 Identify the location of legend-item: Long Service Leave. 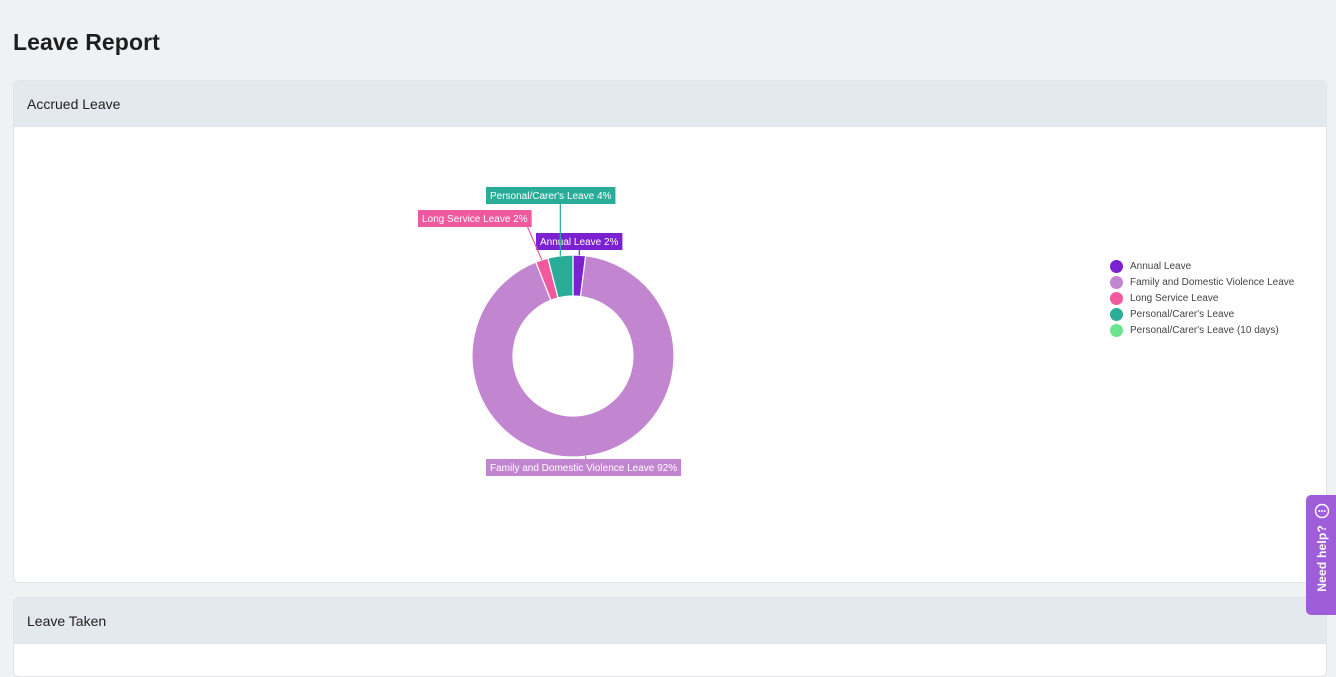
(1202, 298).